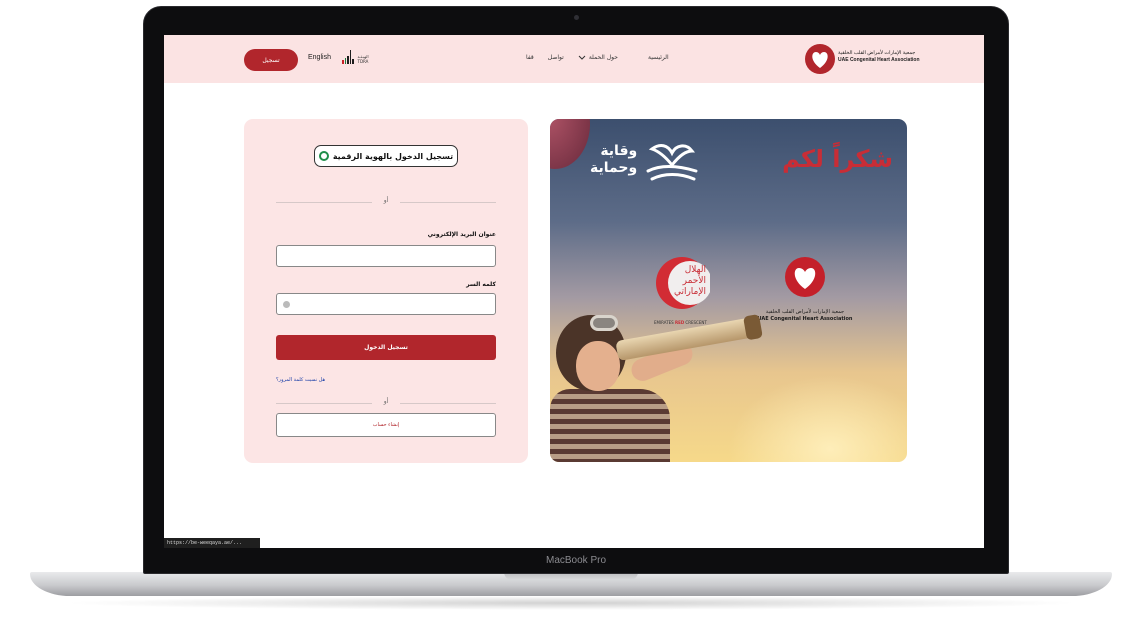  I want to click on main-nav: حول الحملة تواصل قفا, so click(572, 57).